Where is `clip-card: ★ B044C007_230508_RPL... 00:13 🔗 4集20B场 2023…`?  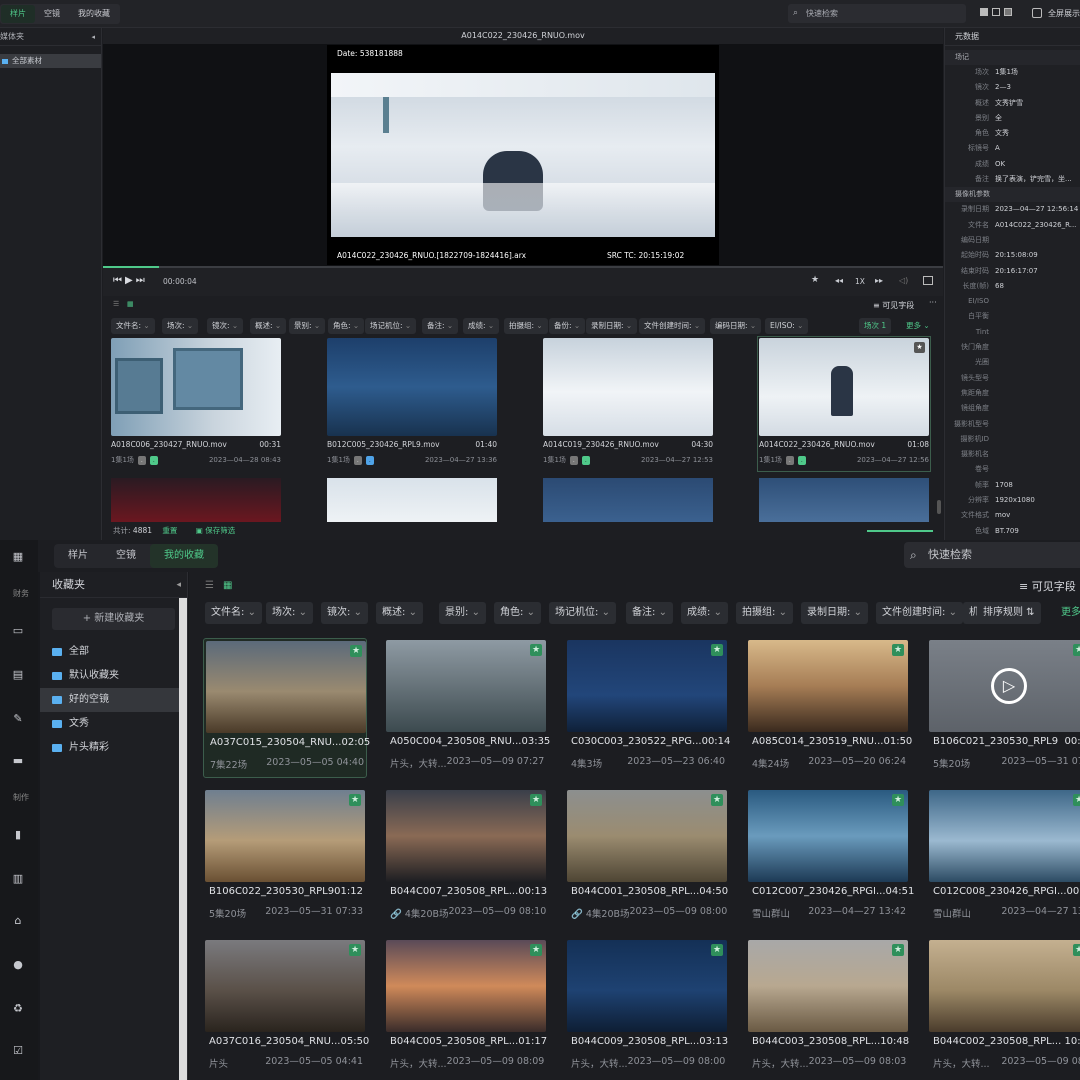 clip-card: ★ B044C007_230508_RPL... 00:13 🔗 4集20B场 2023… is located at coordinates (466, 858).